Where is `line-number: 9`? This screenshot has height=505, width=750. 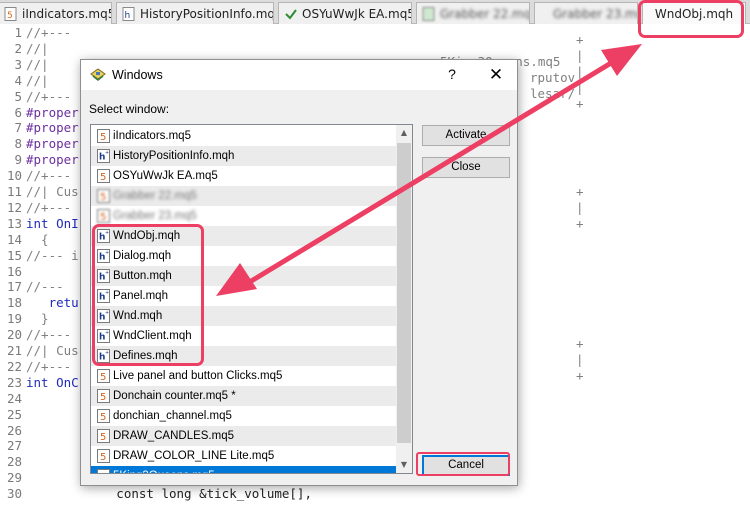
line-number: 9 is located at coordinates (18, 160).